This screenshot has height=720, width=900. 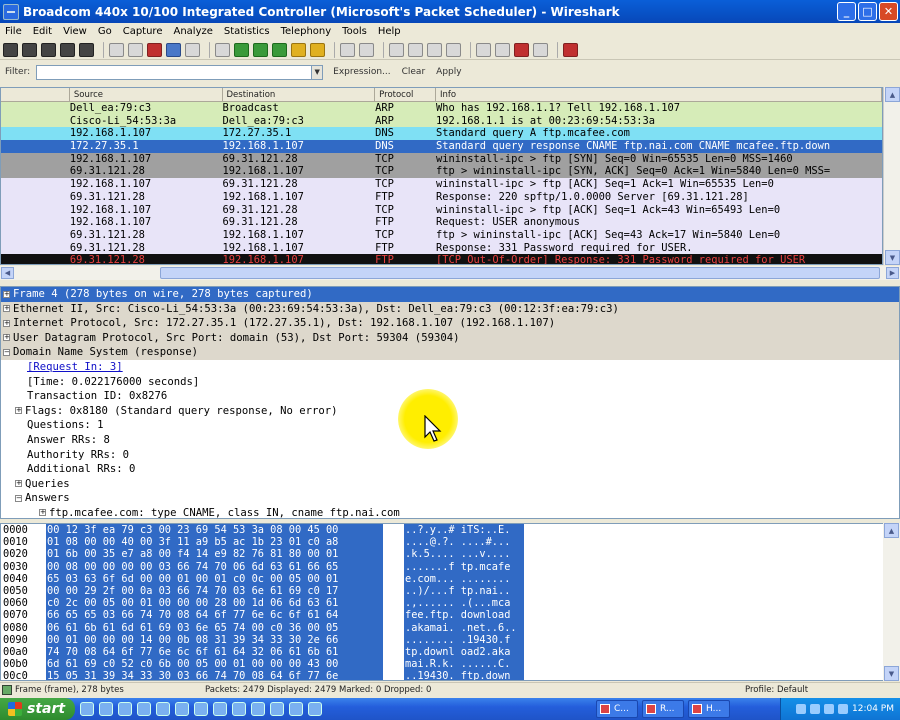 I want to click on quicklaunch-media-icon, so click(x=144, y=709).